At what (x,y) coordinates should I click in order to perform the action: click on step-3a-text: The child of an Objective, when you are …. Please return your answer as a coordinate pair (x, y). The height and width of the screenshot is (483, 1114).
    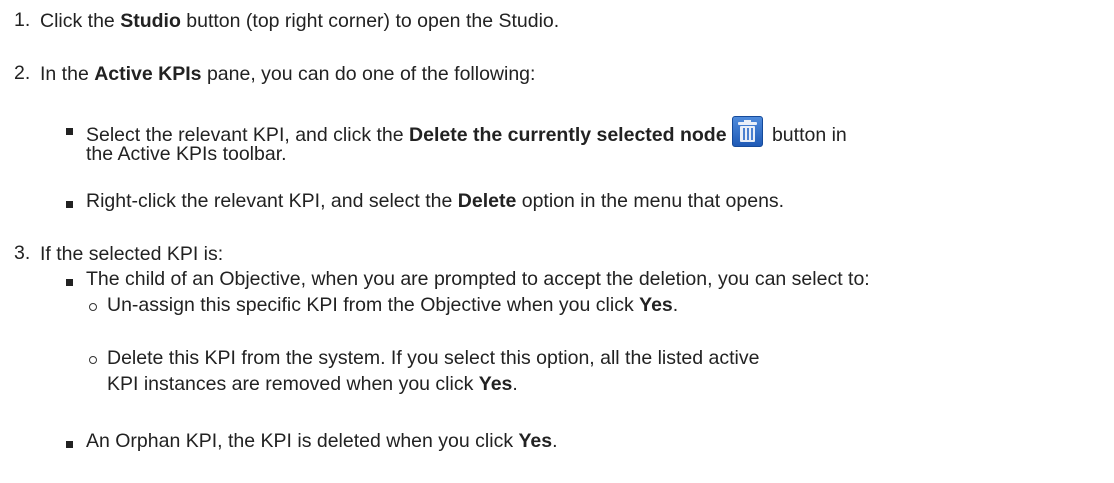
    Looking at the image, I should click on (478, 279).